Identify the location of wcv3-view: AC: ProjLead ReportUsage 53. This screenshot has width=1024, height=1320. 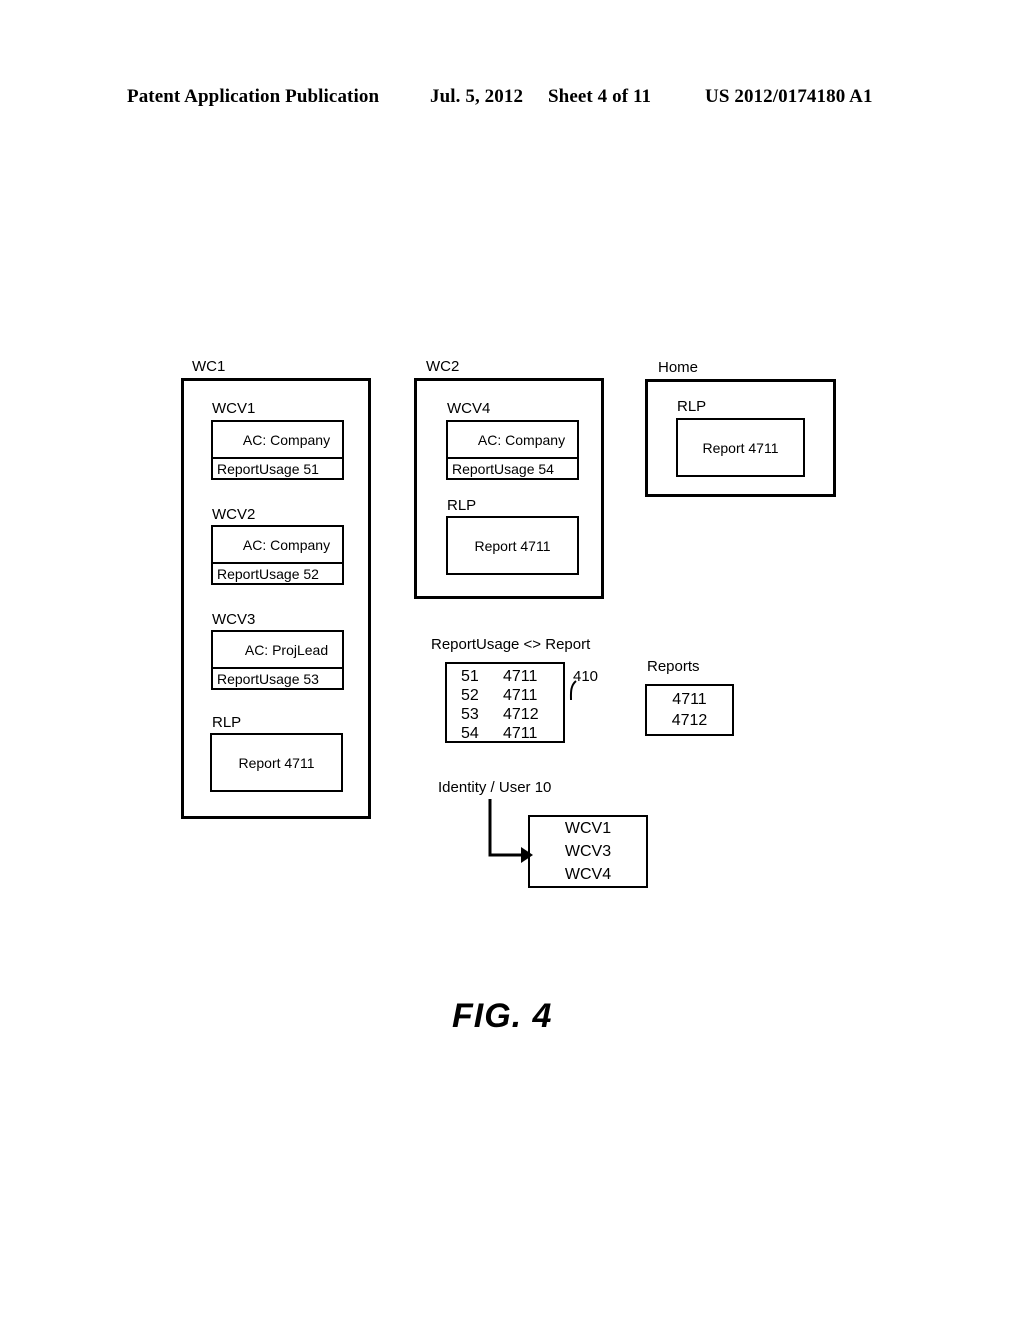
(277, 660).